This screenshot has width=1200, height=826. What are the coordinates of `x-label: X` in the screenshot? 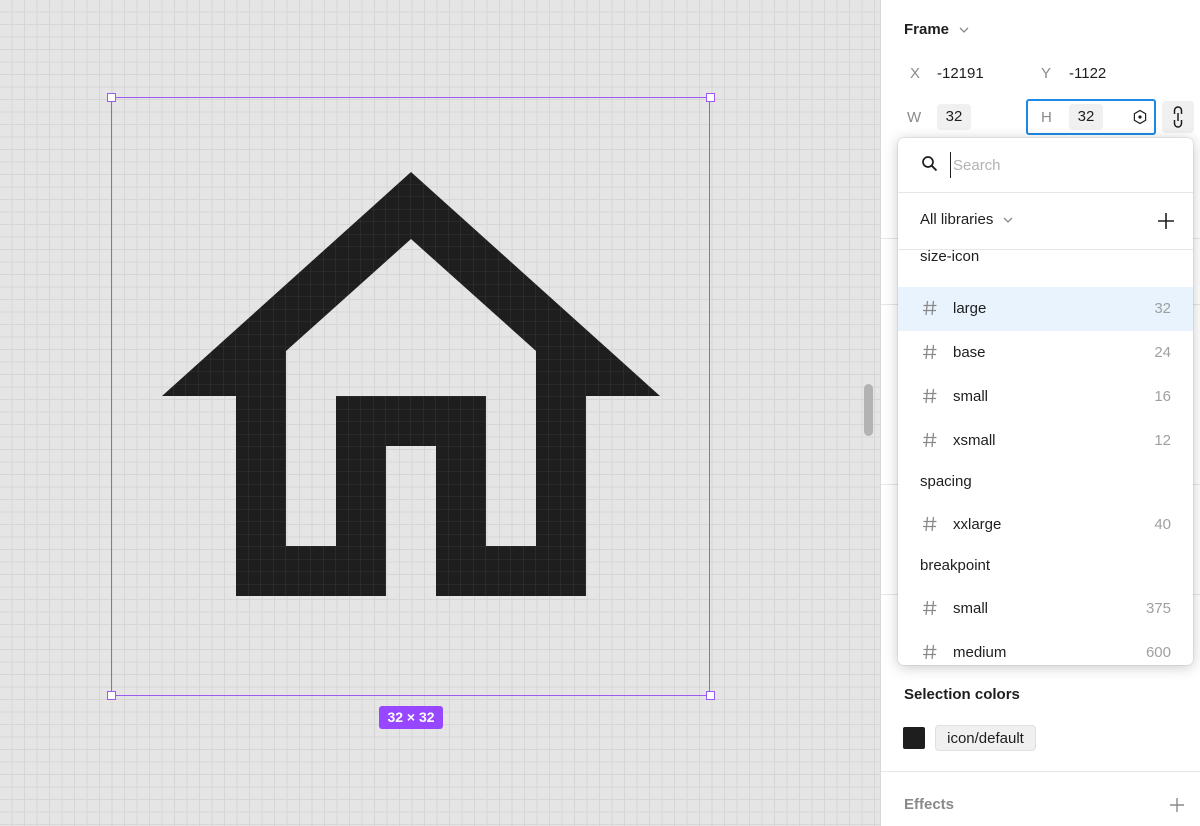 It's located at (915, 73).